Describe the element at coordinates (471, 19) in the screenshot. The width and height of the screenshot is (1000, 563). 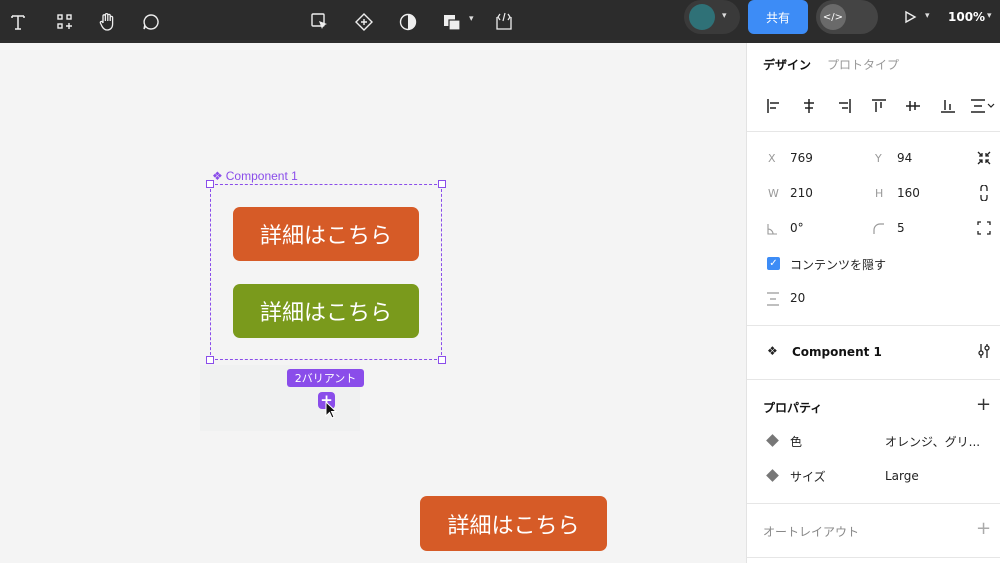
I see `boolean-ops-caret-icon: ▾` at that location.